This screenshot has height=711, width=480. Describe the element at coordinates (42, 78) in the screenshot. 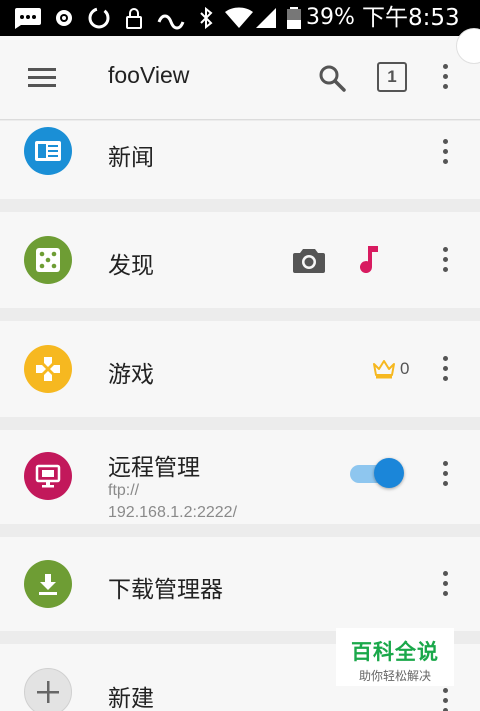

I see `menu-icon` at that location.